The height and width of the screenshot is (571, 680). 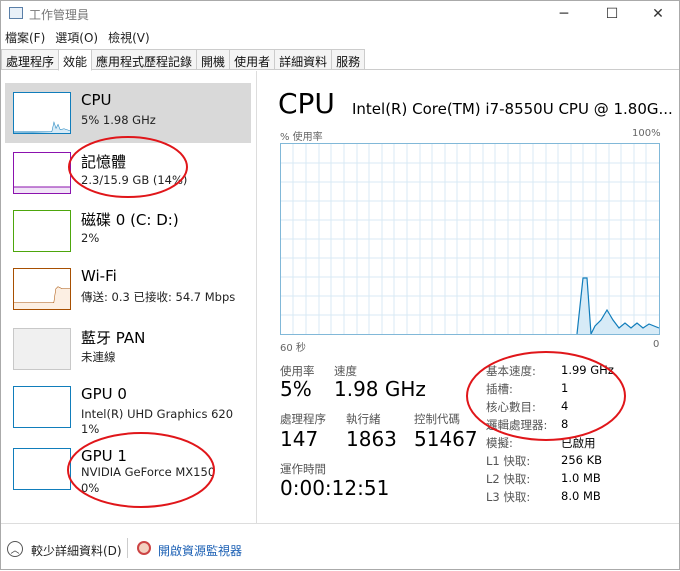 I want to click on resource-item-disk: 磁碟 0 (C: D:) 2%, so click(x=128, y=231).